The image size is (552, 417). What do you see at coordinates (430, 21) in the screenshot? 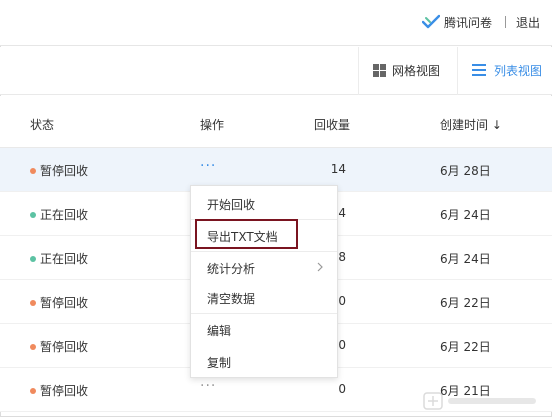
I see `tencent-survey-logo-icon` at bounding box center [430, 21].